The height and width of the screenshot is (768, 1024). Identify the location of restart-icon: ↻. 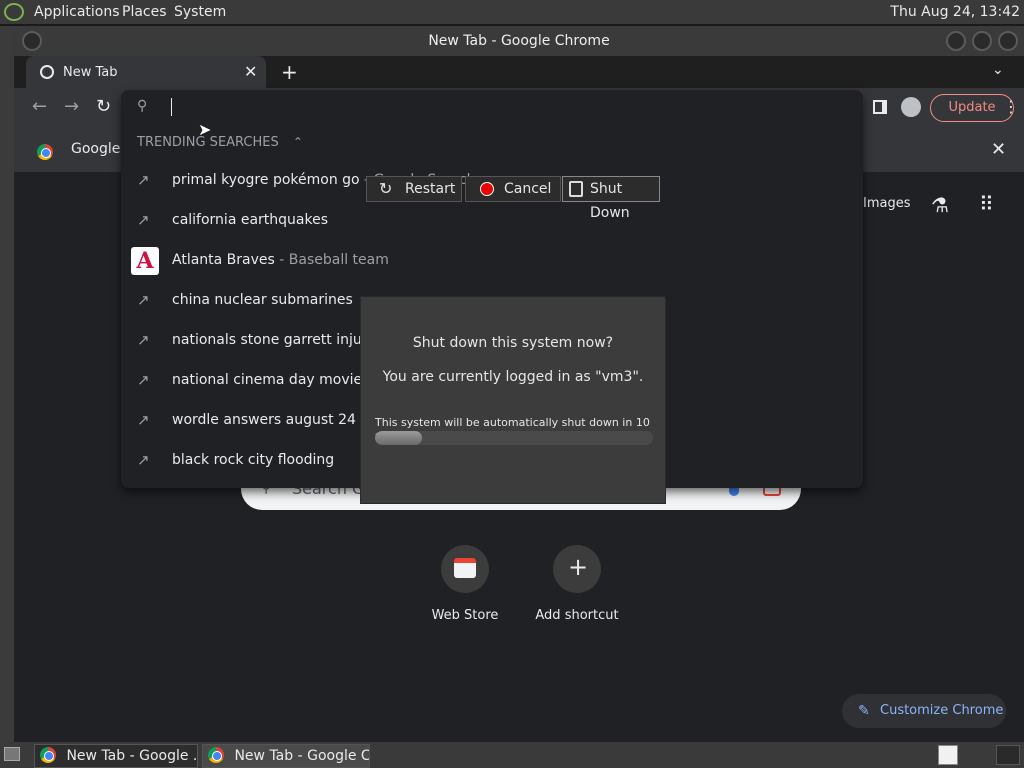
(386, 188).